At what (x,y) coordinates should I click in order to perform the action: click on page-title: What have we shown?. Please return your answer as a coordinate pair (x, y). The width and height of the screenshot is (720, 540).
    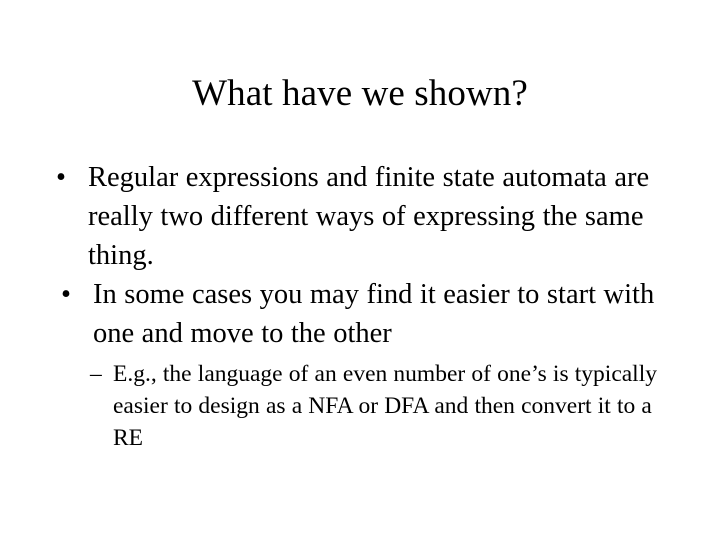
    Looking at the image, I should click on (360, 93).